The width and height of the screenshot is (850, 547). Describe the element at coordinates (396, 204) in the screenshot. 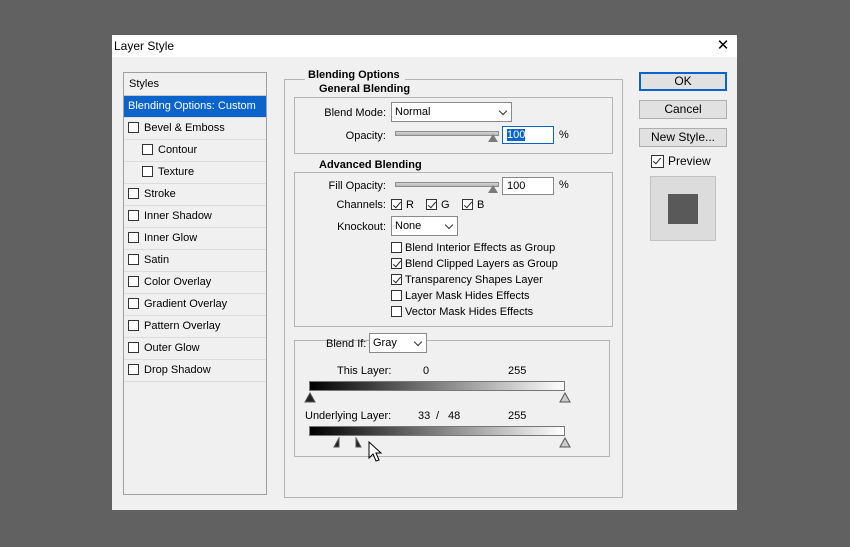

I see `channel-r-checkbox` at that location.